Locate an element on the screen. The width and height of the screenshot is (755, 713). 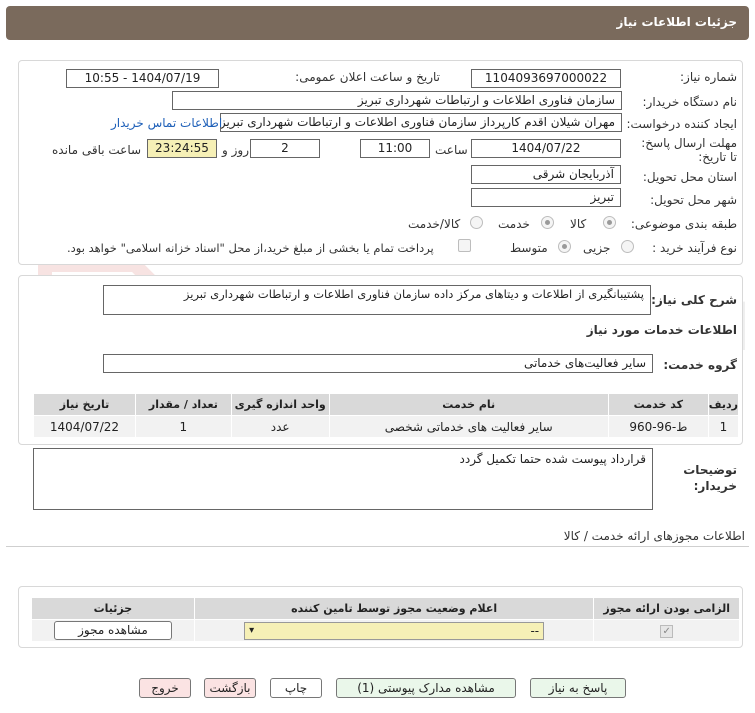
province-label: استان محل تحویل: is located at coordinates (689, 177).